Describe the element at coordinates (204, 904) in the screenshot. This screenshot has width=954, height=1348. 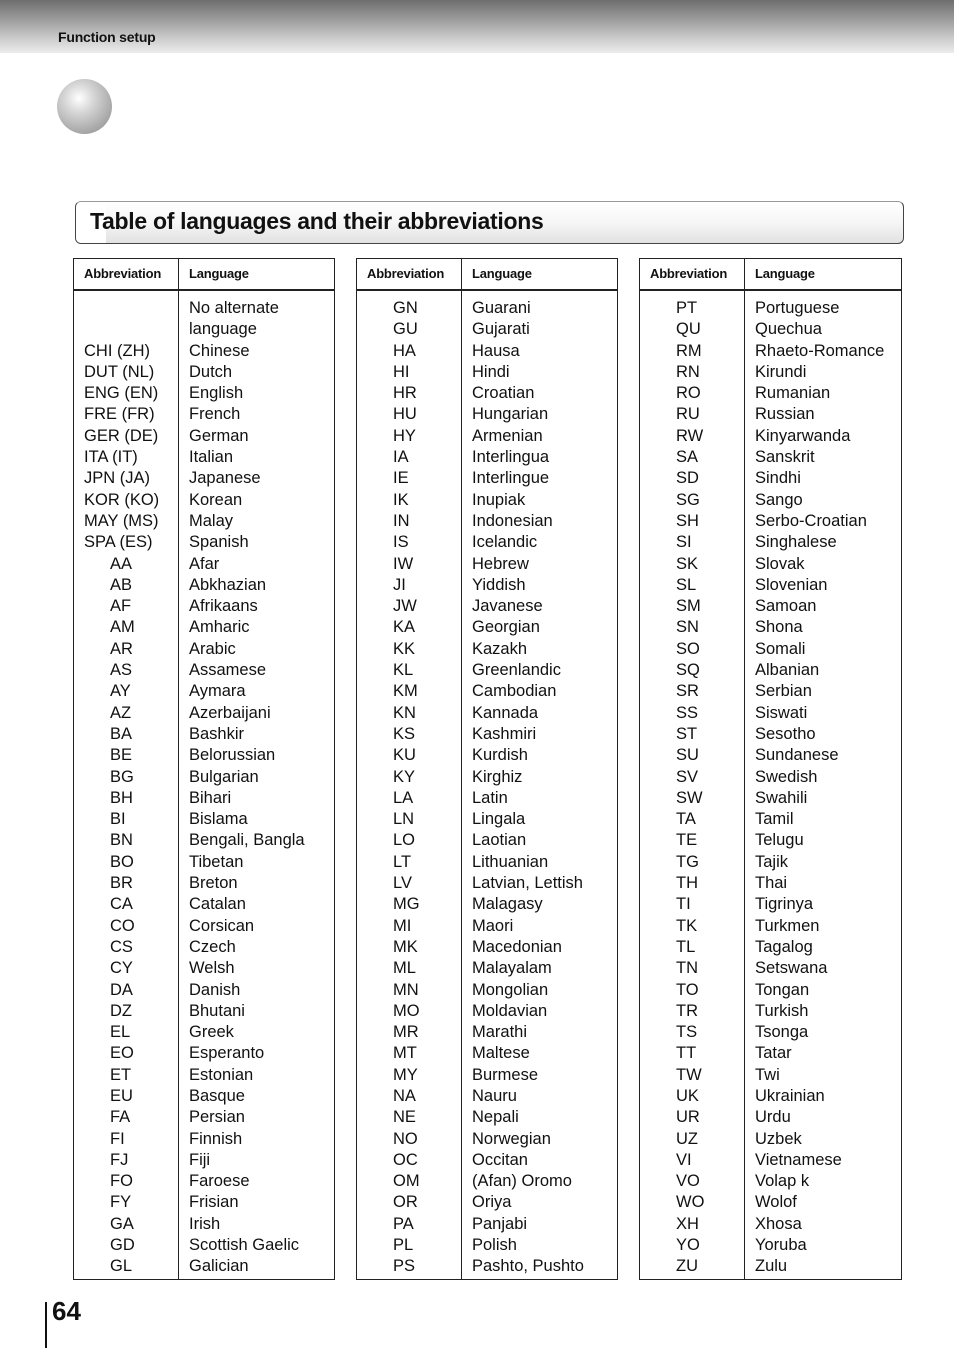
I see `table-row: CA Catalan` at that location.